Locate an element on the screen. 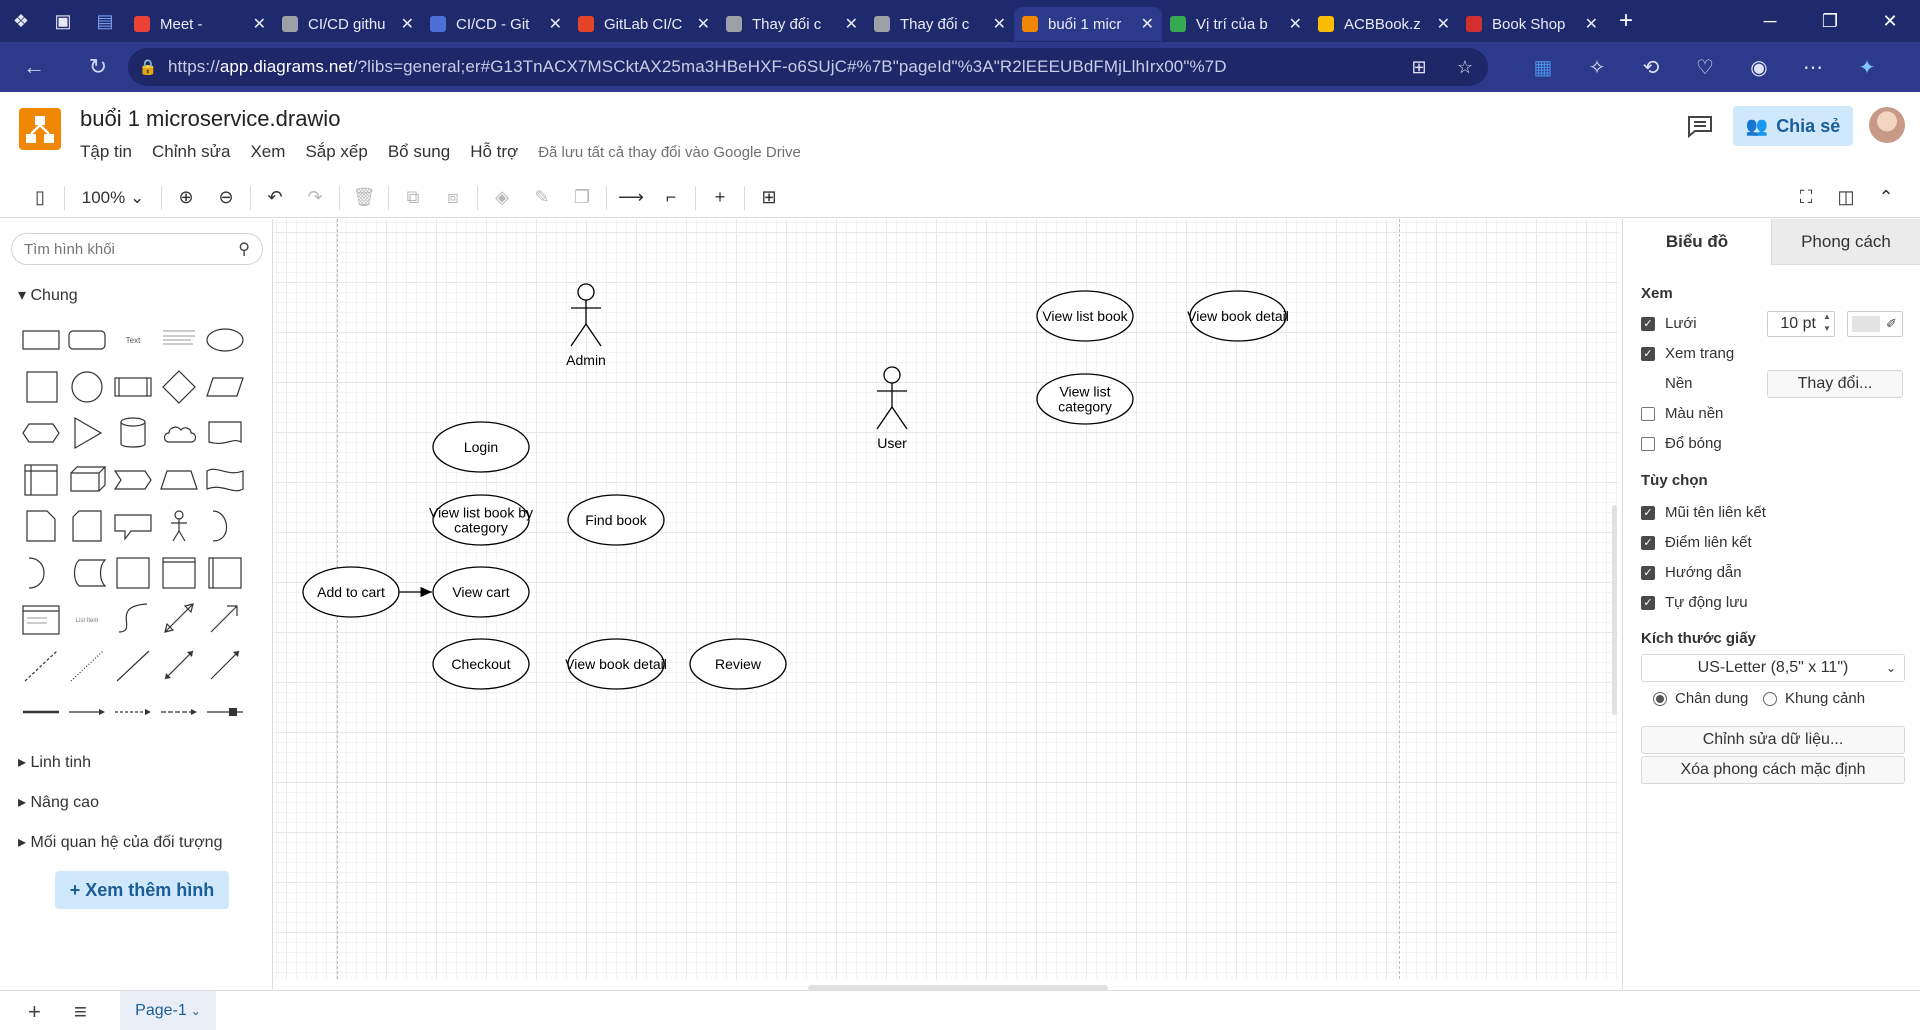 Image resolution: width=1920 pixels, height=1030 pixels. copilot-icon: ✦ is located at coordinates (1867, 67).